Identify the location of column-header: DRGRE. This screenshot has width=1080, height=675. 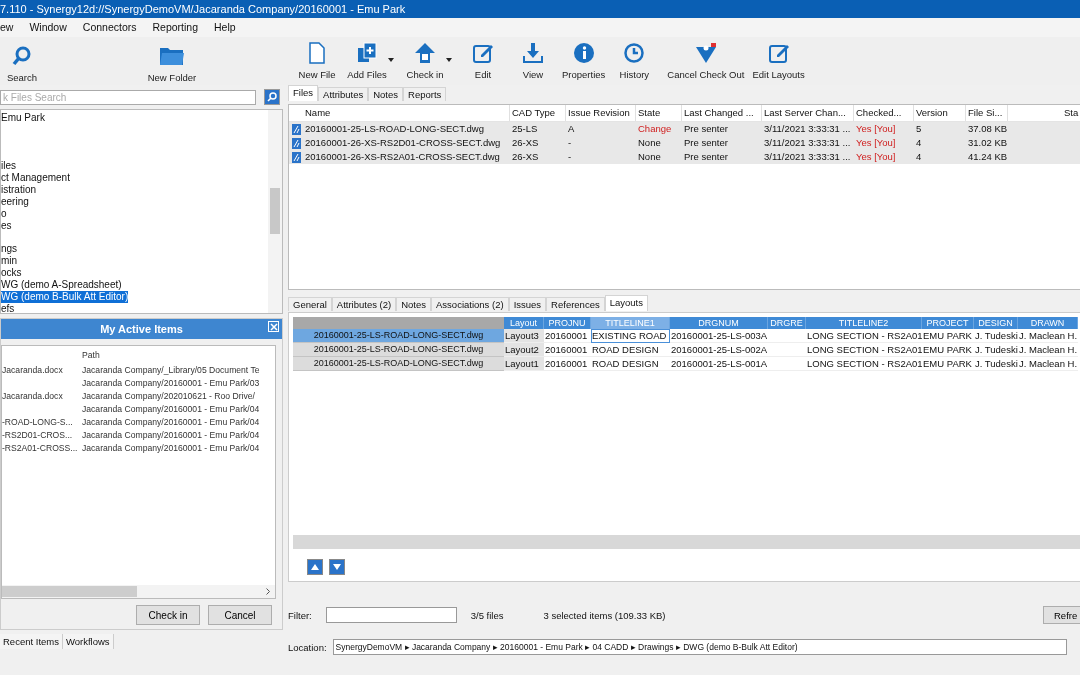
(787, 323).